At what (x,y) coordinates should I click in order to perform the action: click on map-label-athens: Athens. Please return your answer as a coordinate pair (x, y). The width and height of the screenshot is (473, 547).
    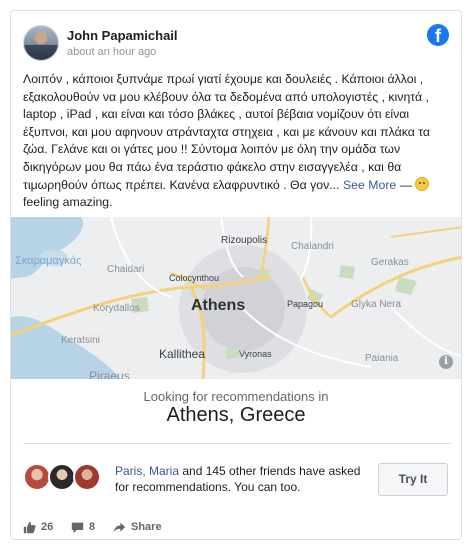
    Looking at the image, I should click on (218, 305).